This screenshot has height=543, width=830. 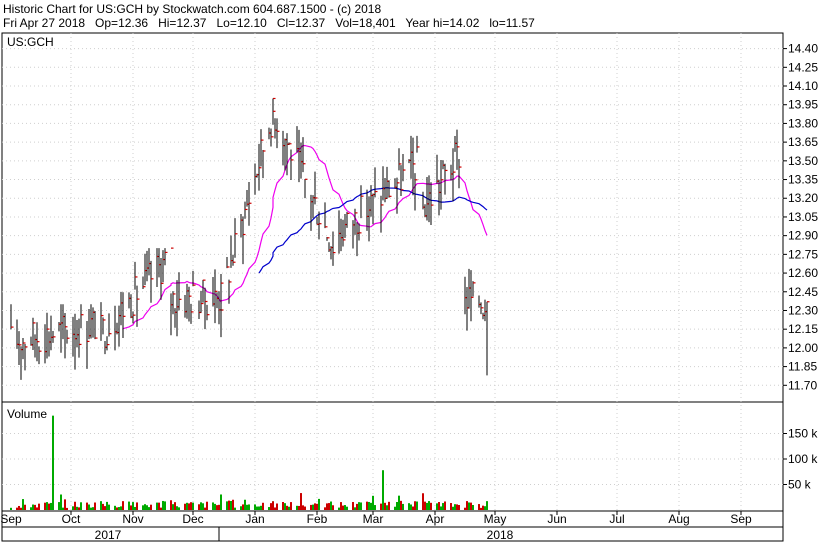 What do you see at coordinates (249, 462) in the screenshot?
I see `volume-bars` at bounding box center [249, 462].